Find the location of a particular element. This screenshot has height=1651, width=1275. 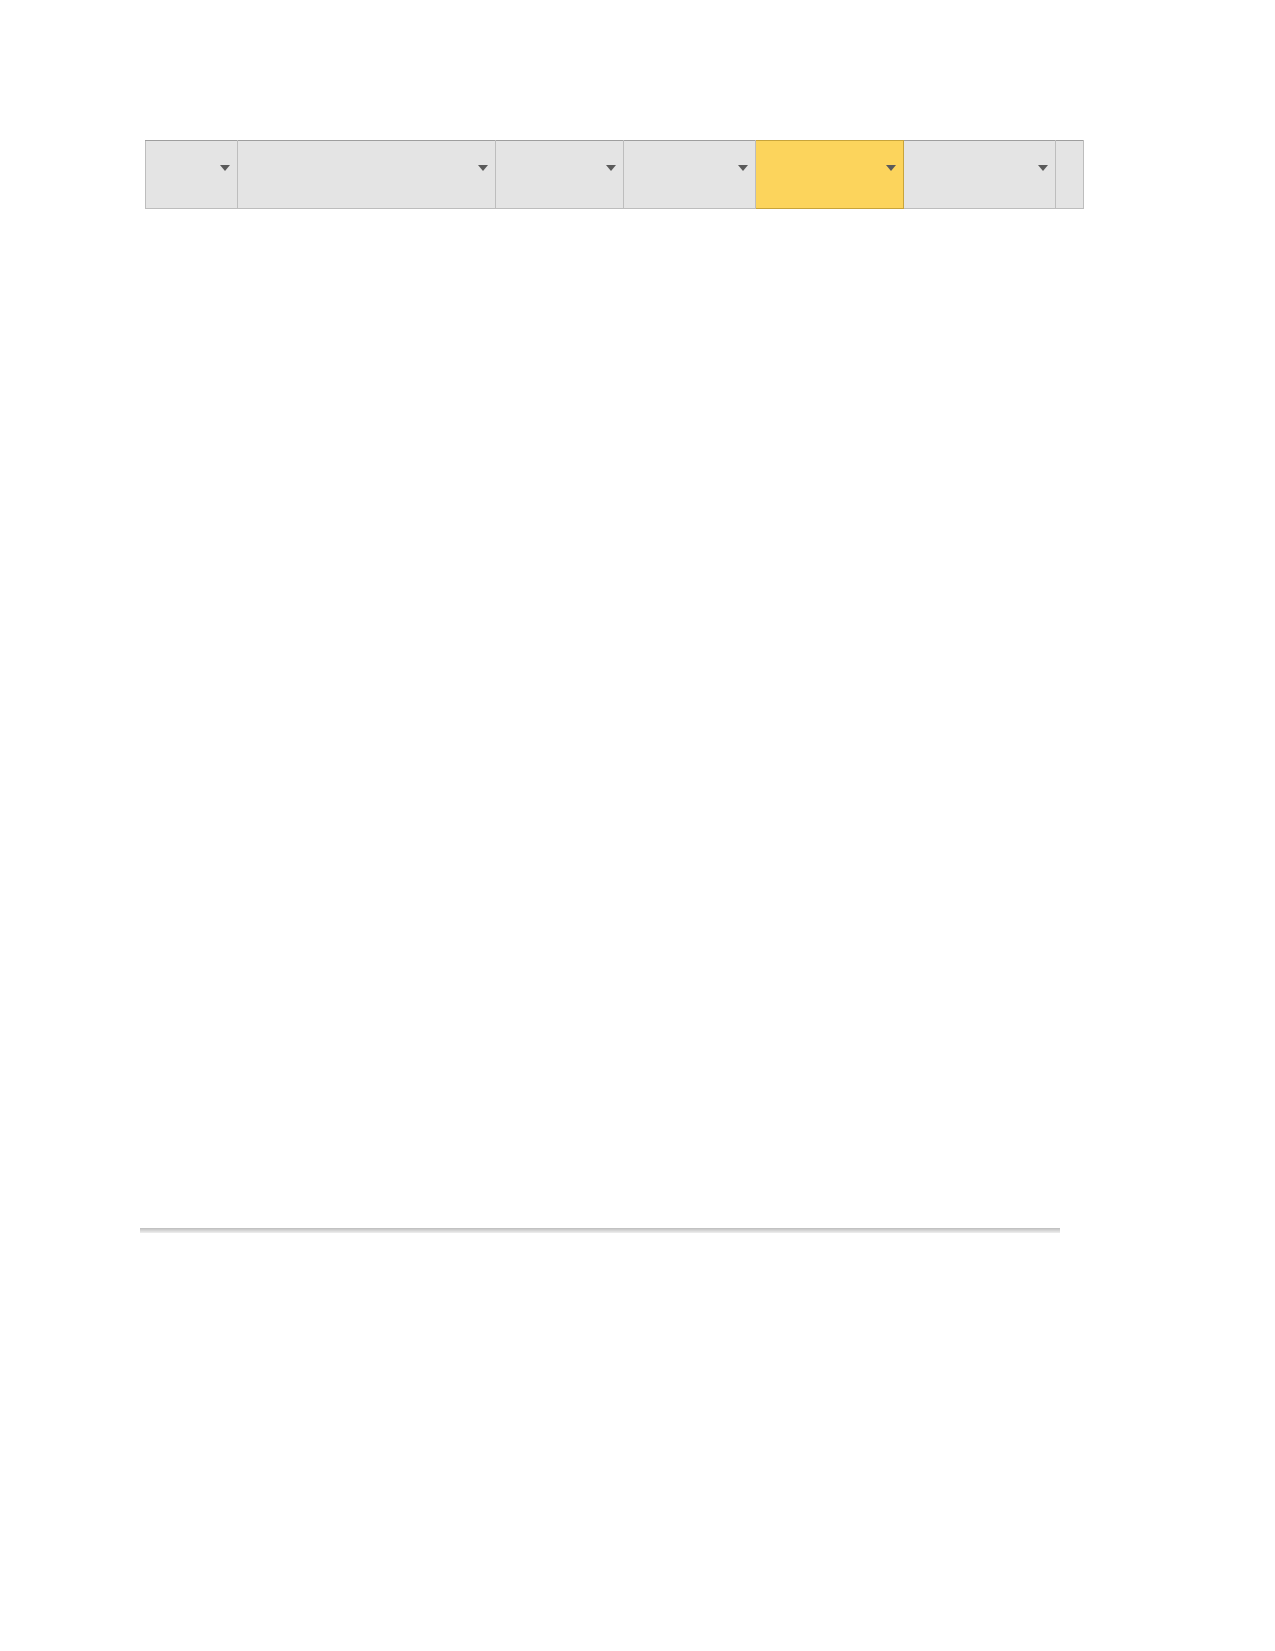

timescale-week-row is located at coordinates (602, 742).